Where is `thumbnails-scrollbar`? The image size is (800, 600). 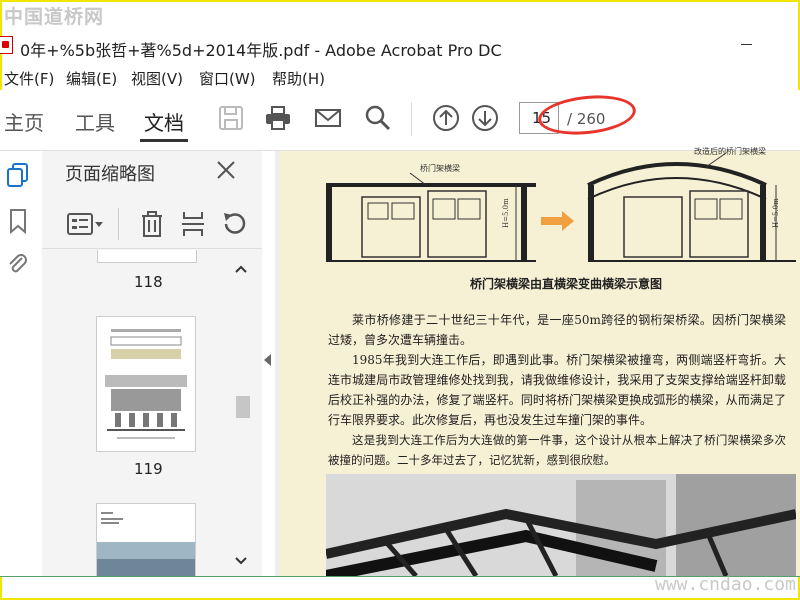 thumbnails-scrollbar is located at coordinates (242, 417).